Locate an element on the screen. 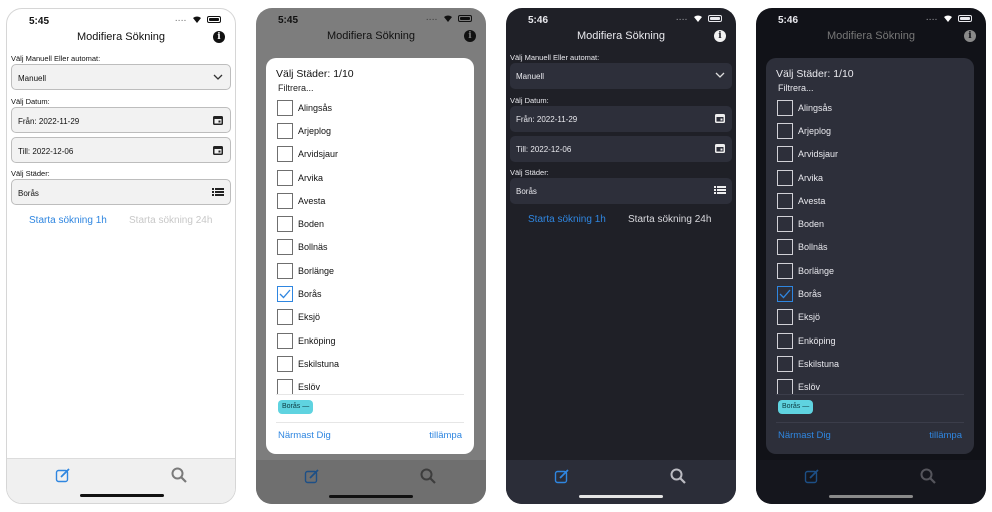 This screenshot has height=512, width=992. city-label: Välj Städer: is located at coordinates (529, 172).